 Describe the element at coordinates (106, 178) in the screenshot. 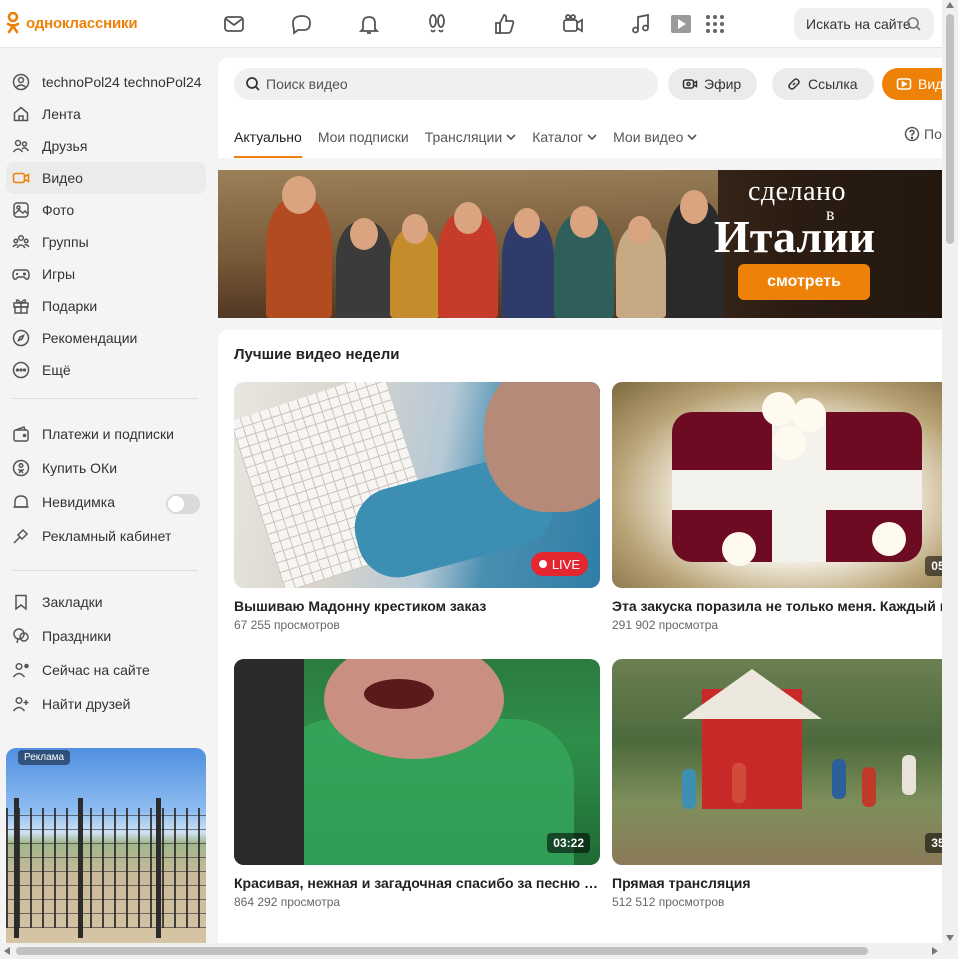

I see `sidebar-item-video: Видео` at that location.